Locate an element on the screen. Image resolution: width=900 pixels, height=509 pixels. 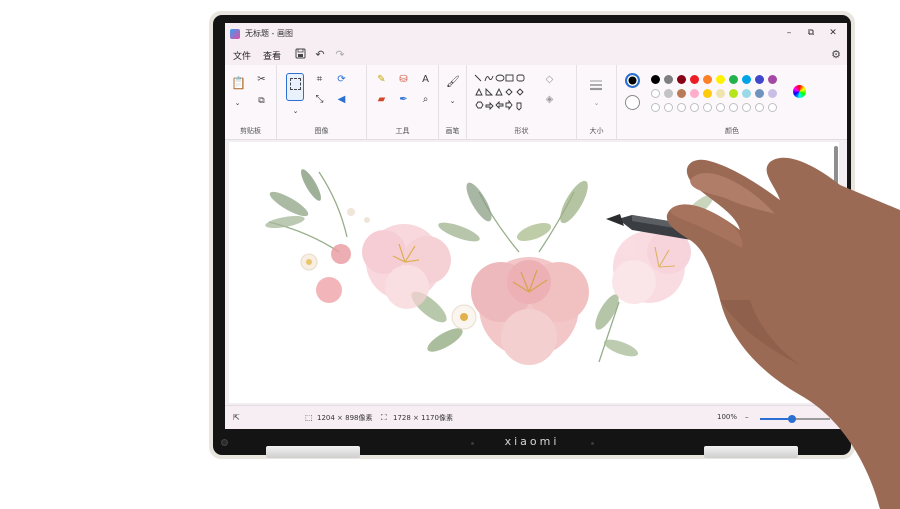
zoom-slider-thumb is located at coordinates (791, 419).